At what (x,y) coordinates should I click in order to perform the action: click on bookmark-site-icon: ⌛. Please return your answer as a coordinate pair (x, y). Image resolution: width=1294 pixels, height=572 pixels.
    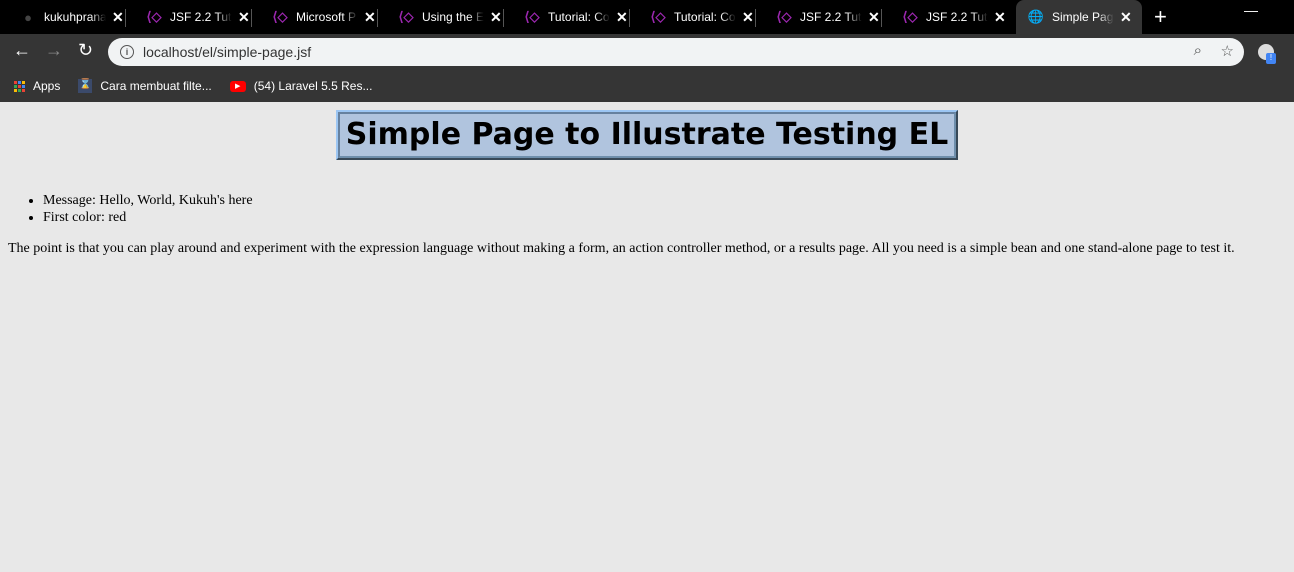
    Looking at the image, I should click on (85, 86).